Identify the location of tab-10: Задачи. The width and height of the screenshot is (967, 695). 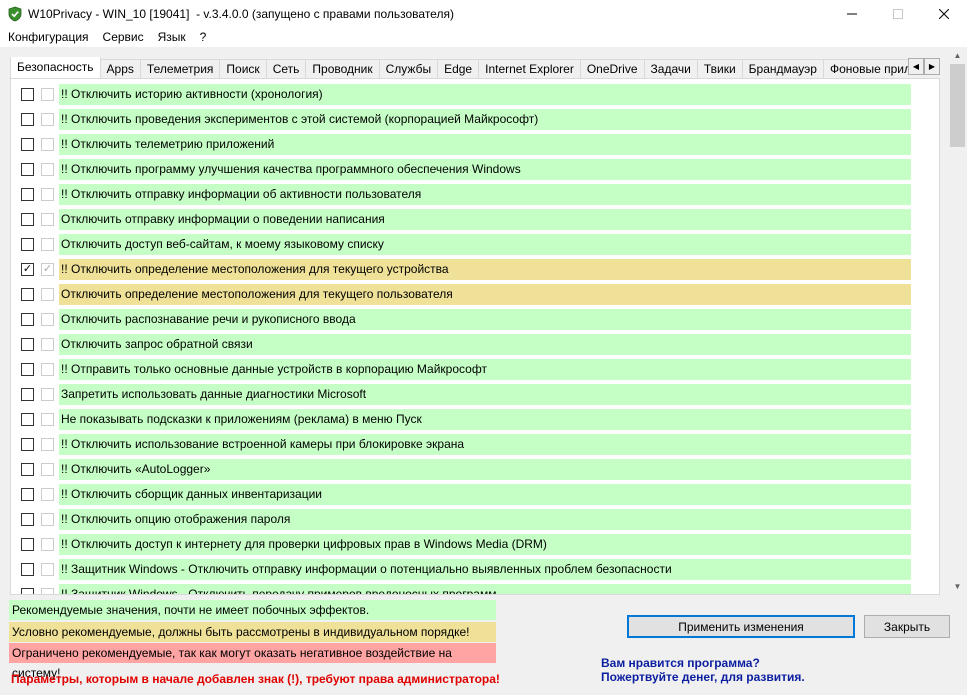
(670, 68).